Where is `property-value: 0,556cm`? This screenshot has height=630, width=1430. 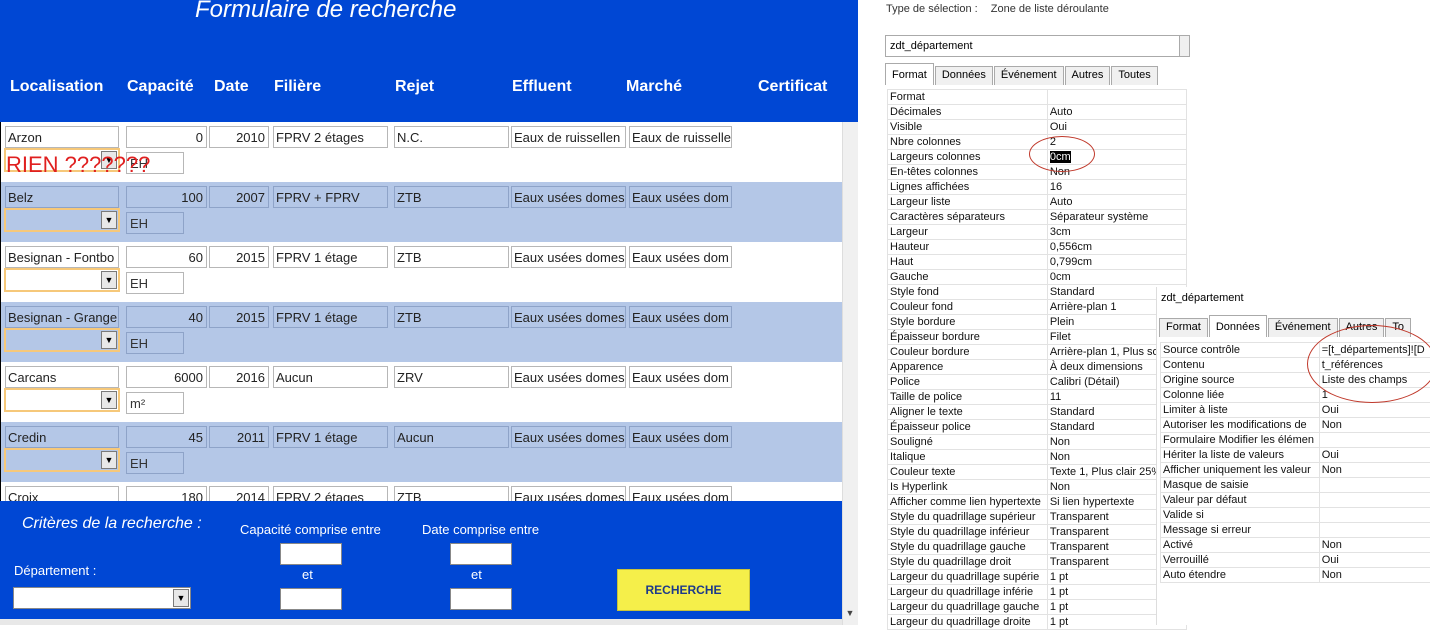
property-value: 0,556cm is located at coordinates (1116, 247).